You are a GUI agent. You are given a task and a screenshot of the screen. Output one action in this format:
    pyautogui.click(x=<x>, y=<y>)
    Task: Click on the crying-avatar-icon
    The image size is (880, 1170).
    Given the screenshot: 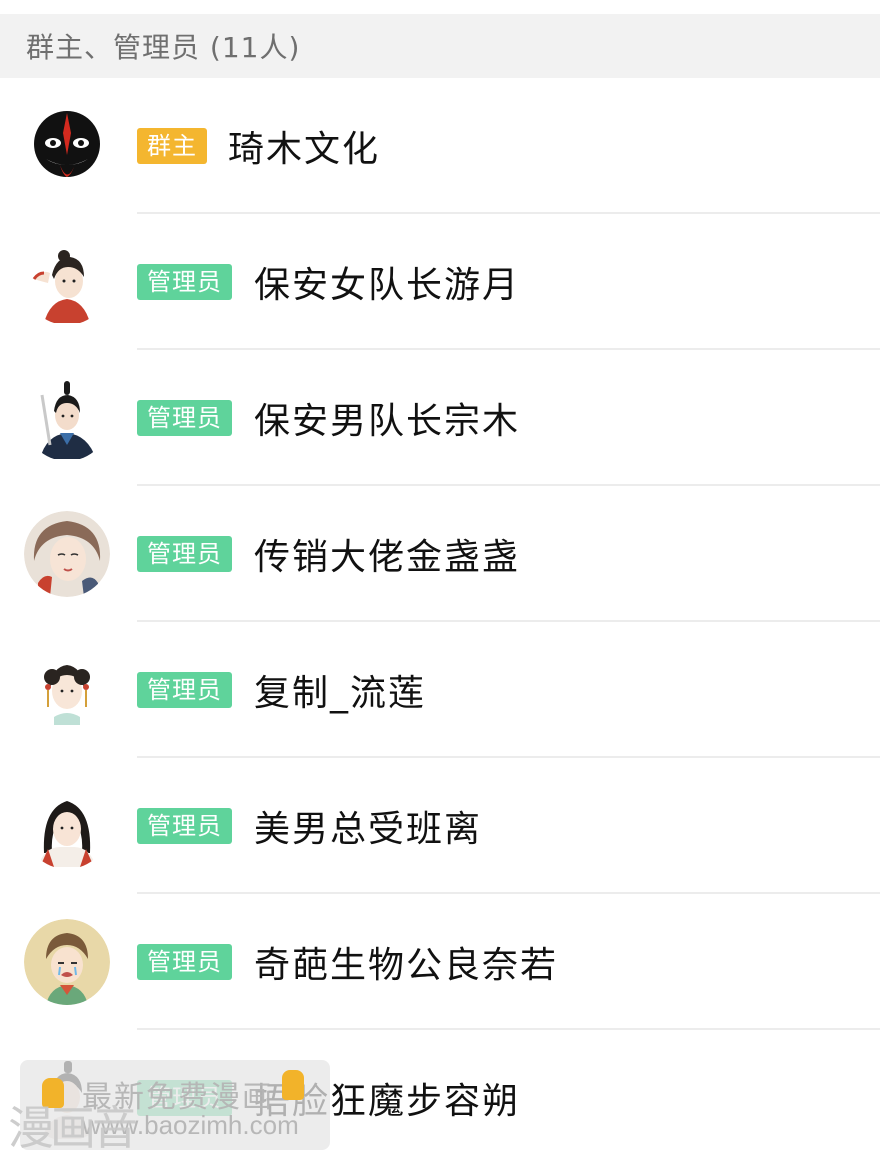 What is the action you would take?
    pyautogui.click(x=67, y=962)
    